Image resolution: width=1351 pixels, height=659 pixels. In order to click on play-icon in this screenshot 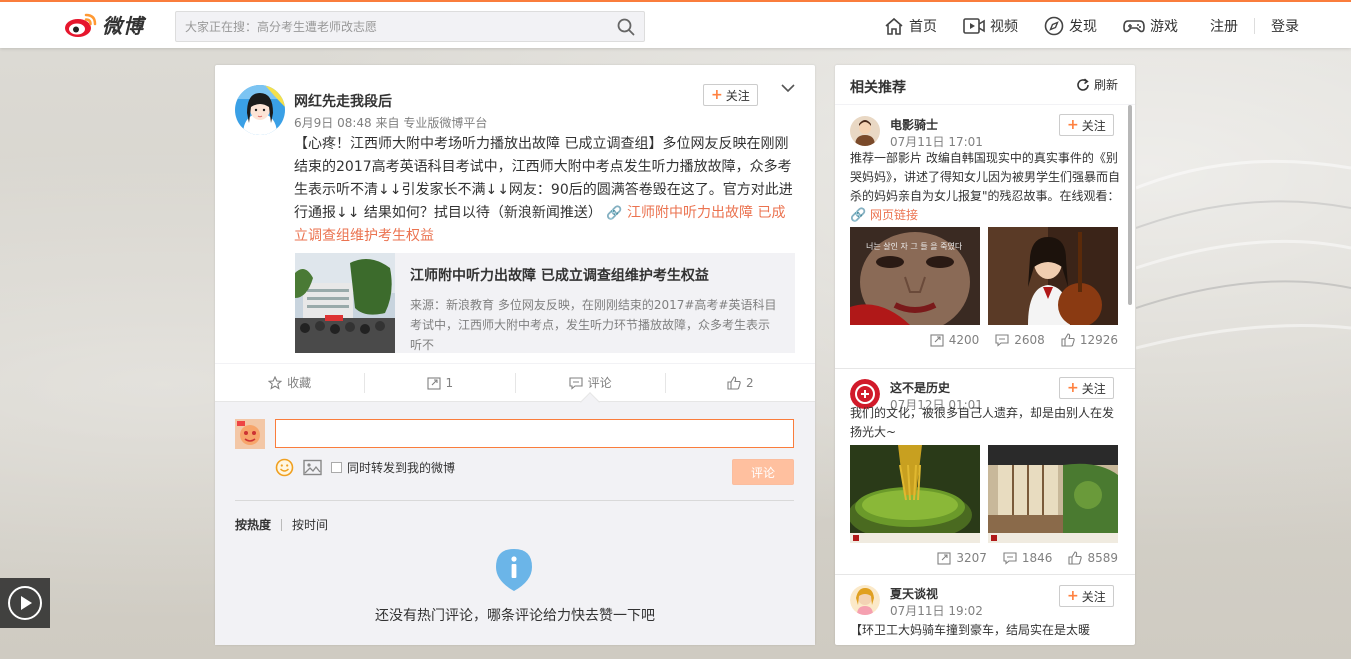, I will do `click(25, 603)`.